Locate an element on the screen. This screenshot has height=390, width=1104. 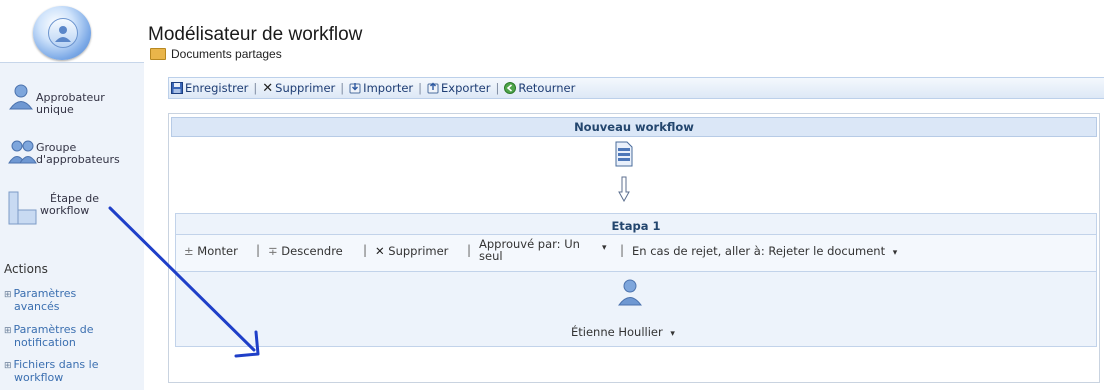
app-logo is located at coordinates (62, 33).